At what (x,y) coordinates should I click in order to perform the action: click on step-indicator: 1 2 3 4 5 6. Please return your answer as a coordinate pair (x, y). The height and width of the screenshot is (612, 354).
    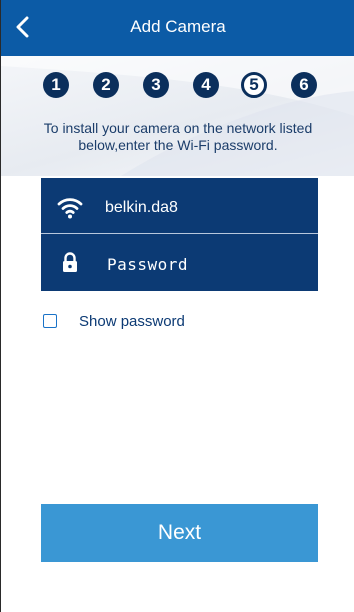
    Looking at the image, I should click on (177, 86).